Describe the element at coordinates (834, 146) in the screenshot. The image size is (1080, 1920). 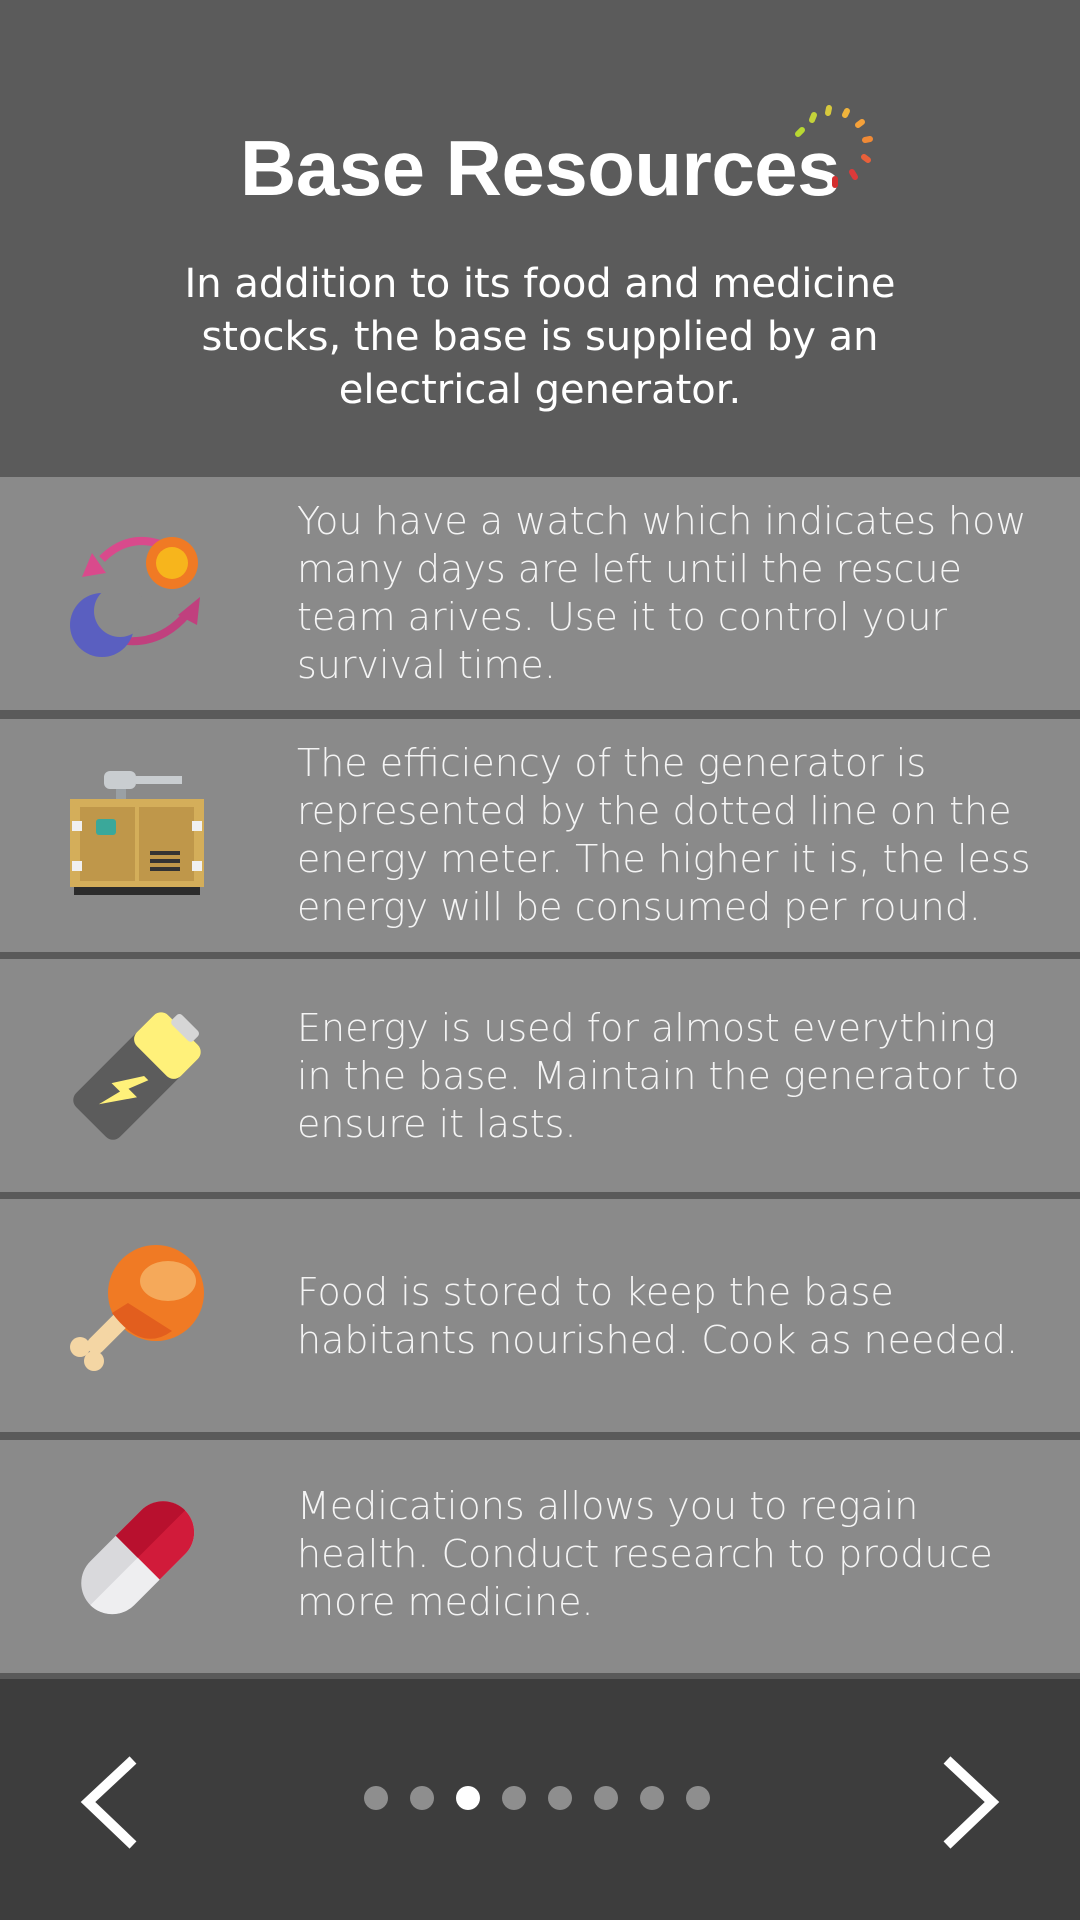
I see `gauge-icon` at that location.